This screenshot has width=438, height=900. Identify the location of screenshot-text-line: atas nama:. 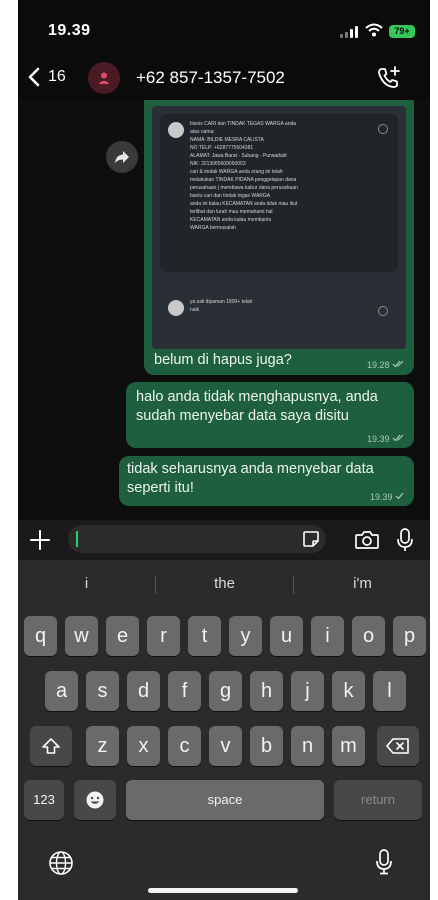
(202, 132).